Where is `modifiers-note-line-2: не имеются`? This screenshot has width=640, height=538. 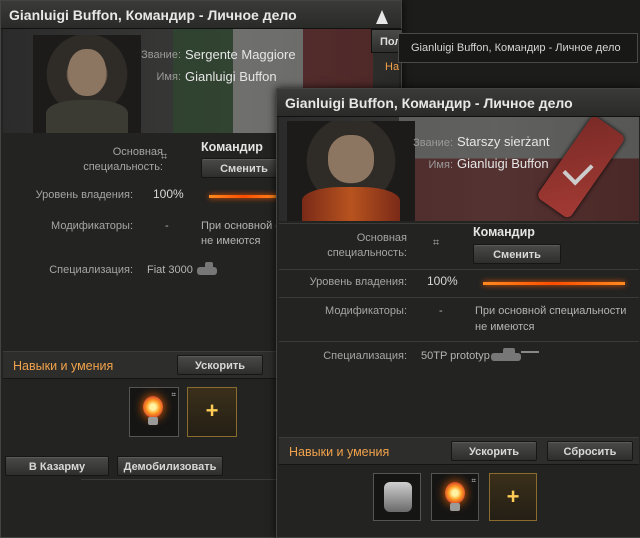 modifiers-note-line-2: не имеются is located at coordinates (505, 327).